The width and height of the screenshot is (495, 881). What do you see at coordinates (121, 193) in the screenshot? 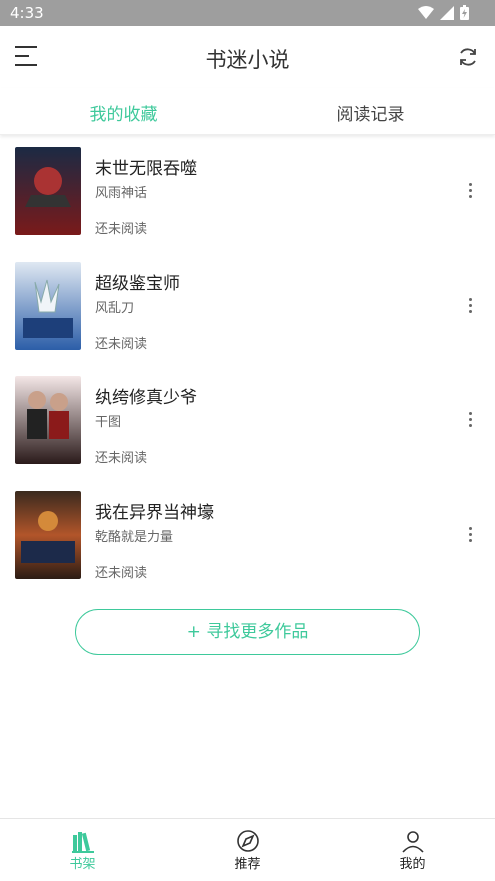
I see `book-author: 风雨神话` at bounding box center [121, 193].